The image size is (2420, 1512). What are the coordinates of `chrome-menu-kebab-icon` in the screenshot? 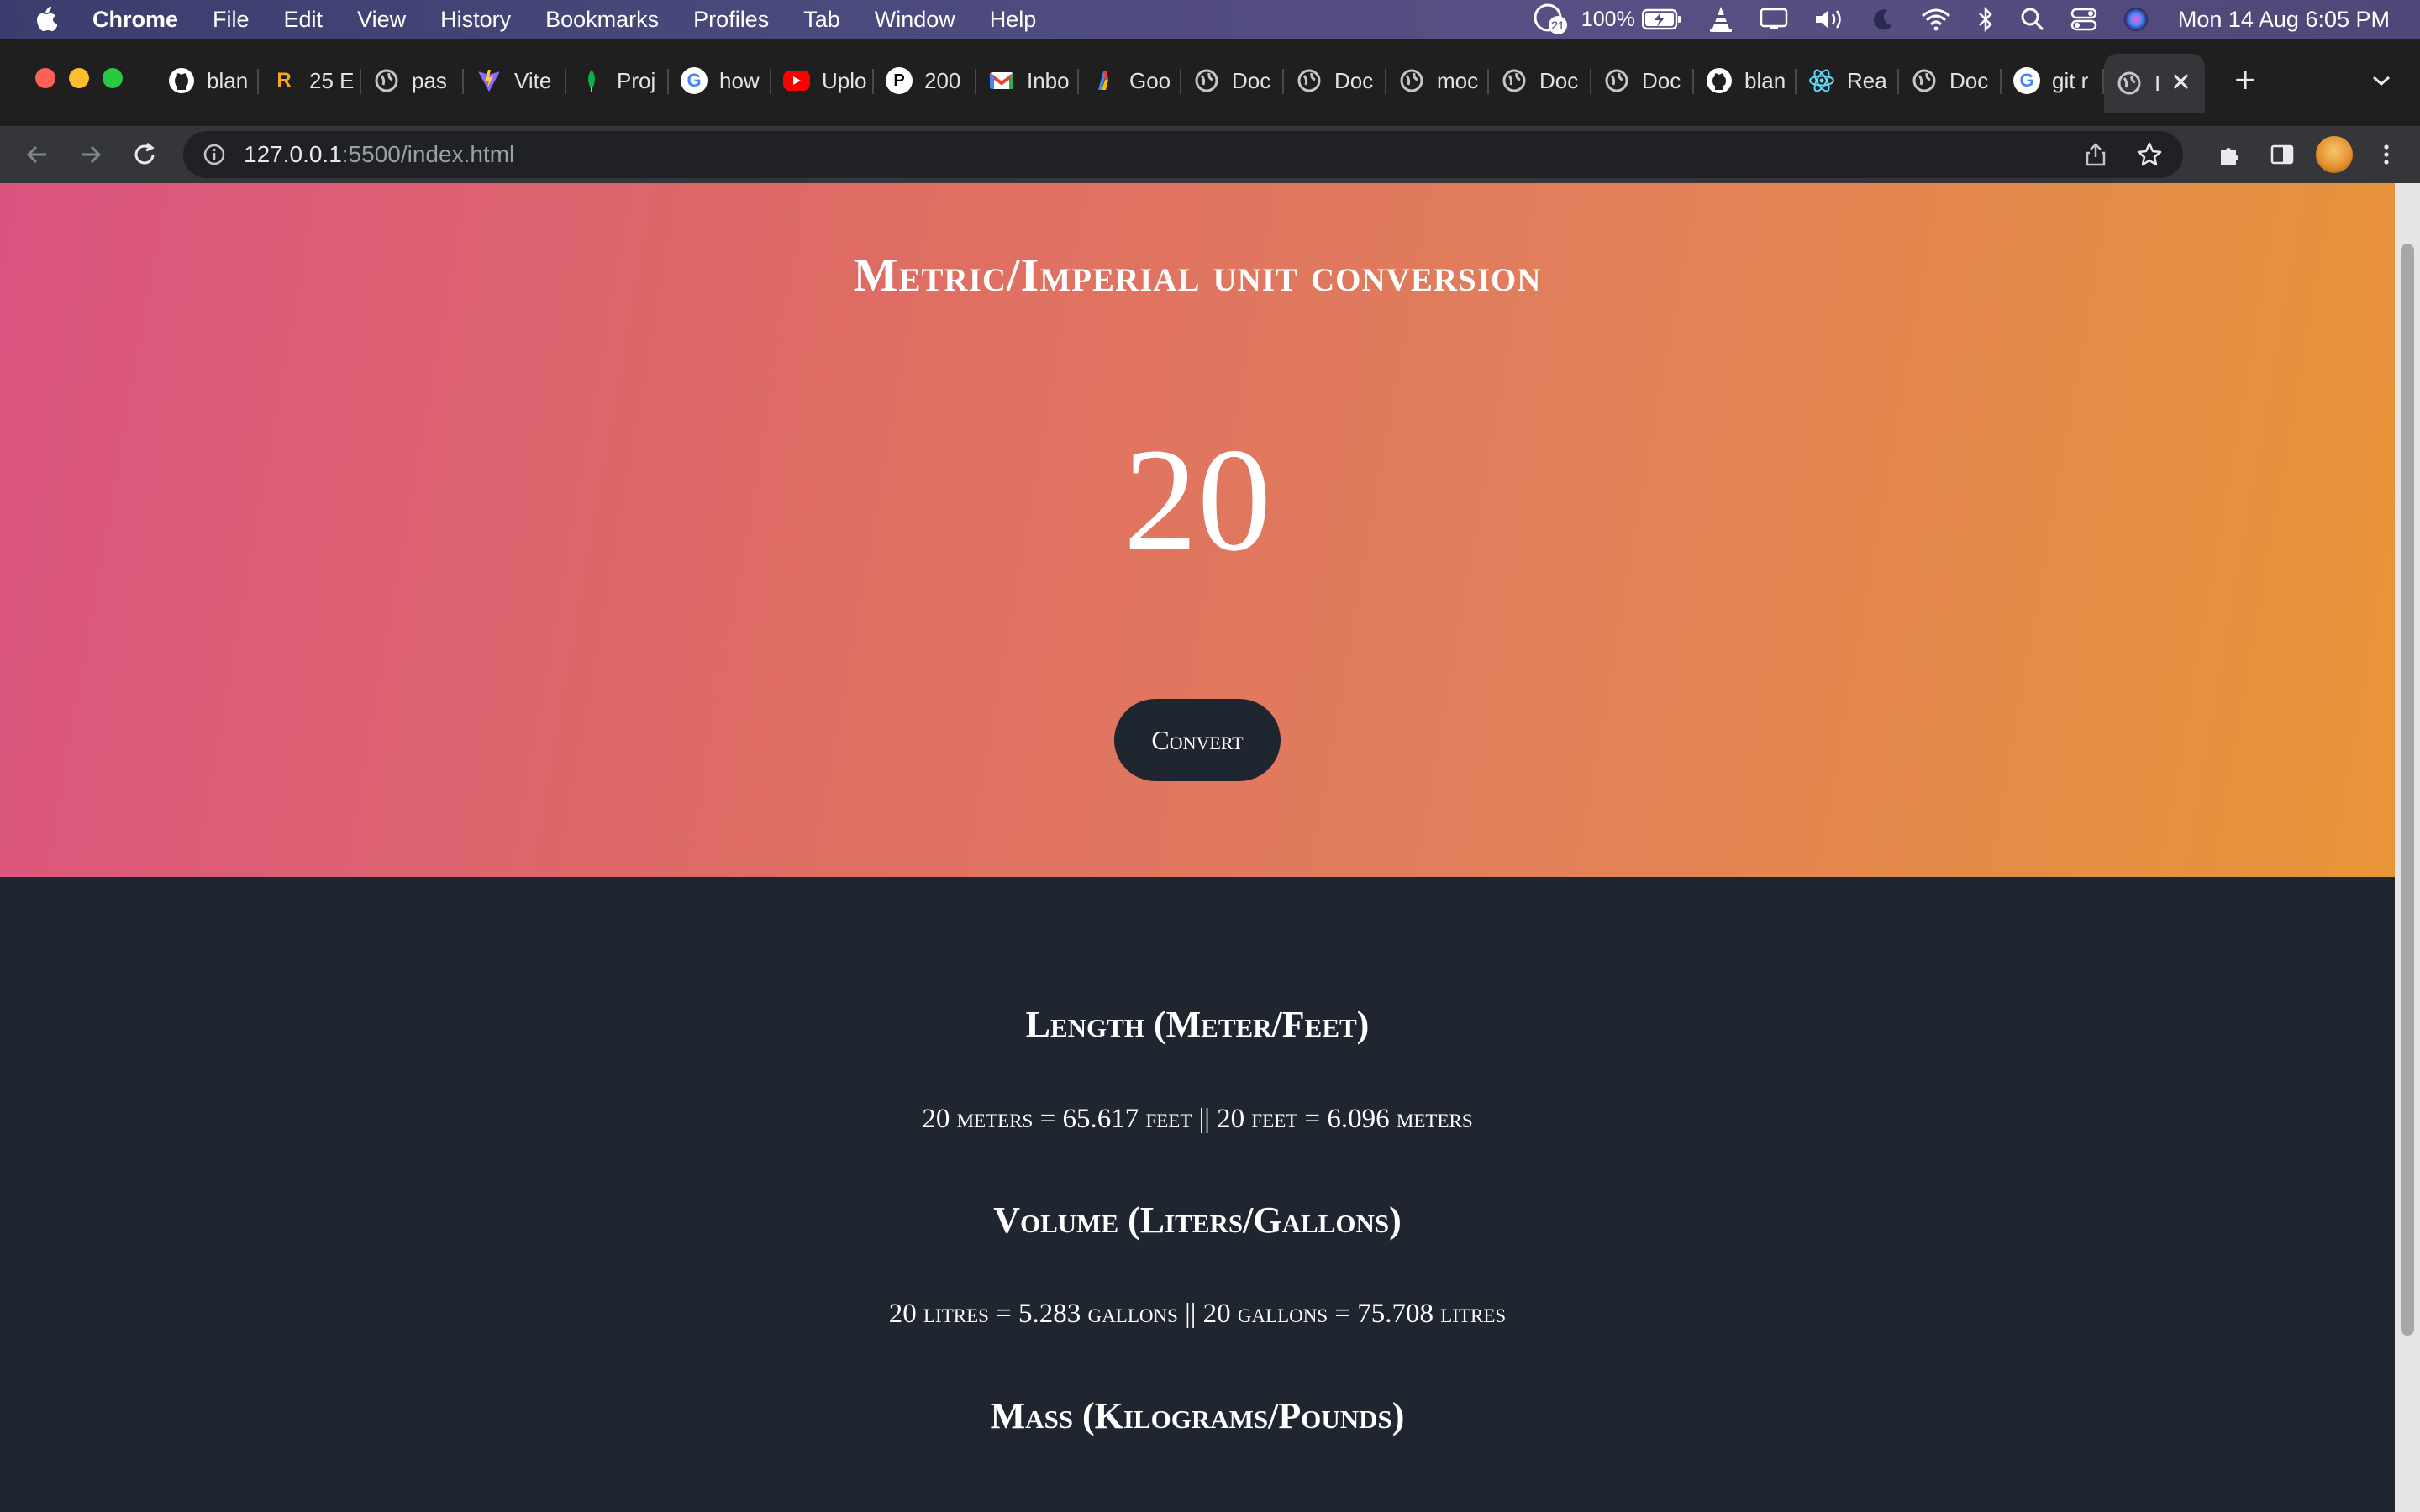 It's located at (2387, 154).